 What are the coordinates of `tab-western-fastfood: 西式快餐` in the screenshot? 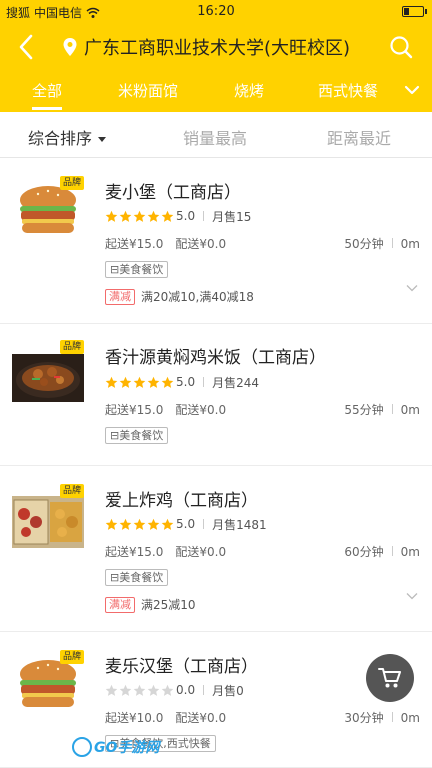 It's located at (348, 92).